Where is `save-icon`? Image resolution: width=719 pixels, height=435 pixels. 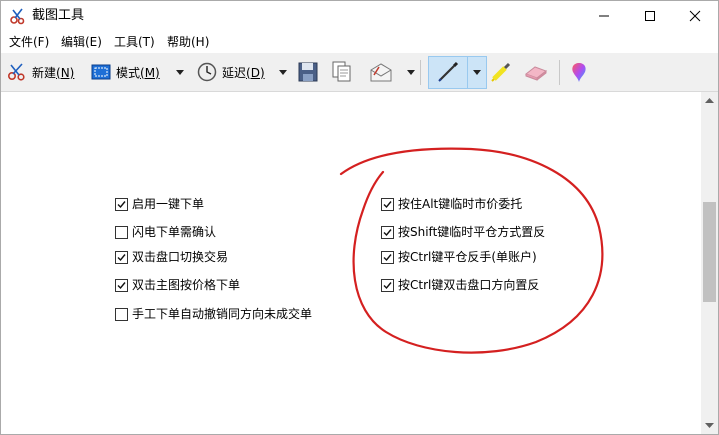 save-icon is located at coordinates (308, 72).